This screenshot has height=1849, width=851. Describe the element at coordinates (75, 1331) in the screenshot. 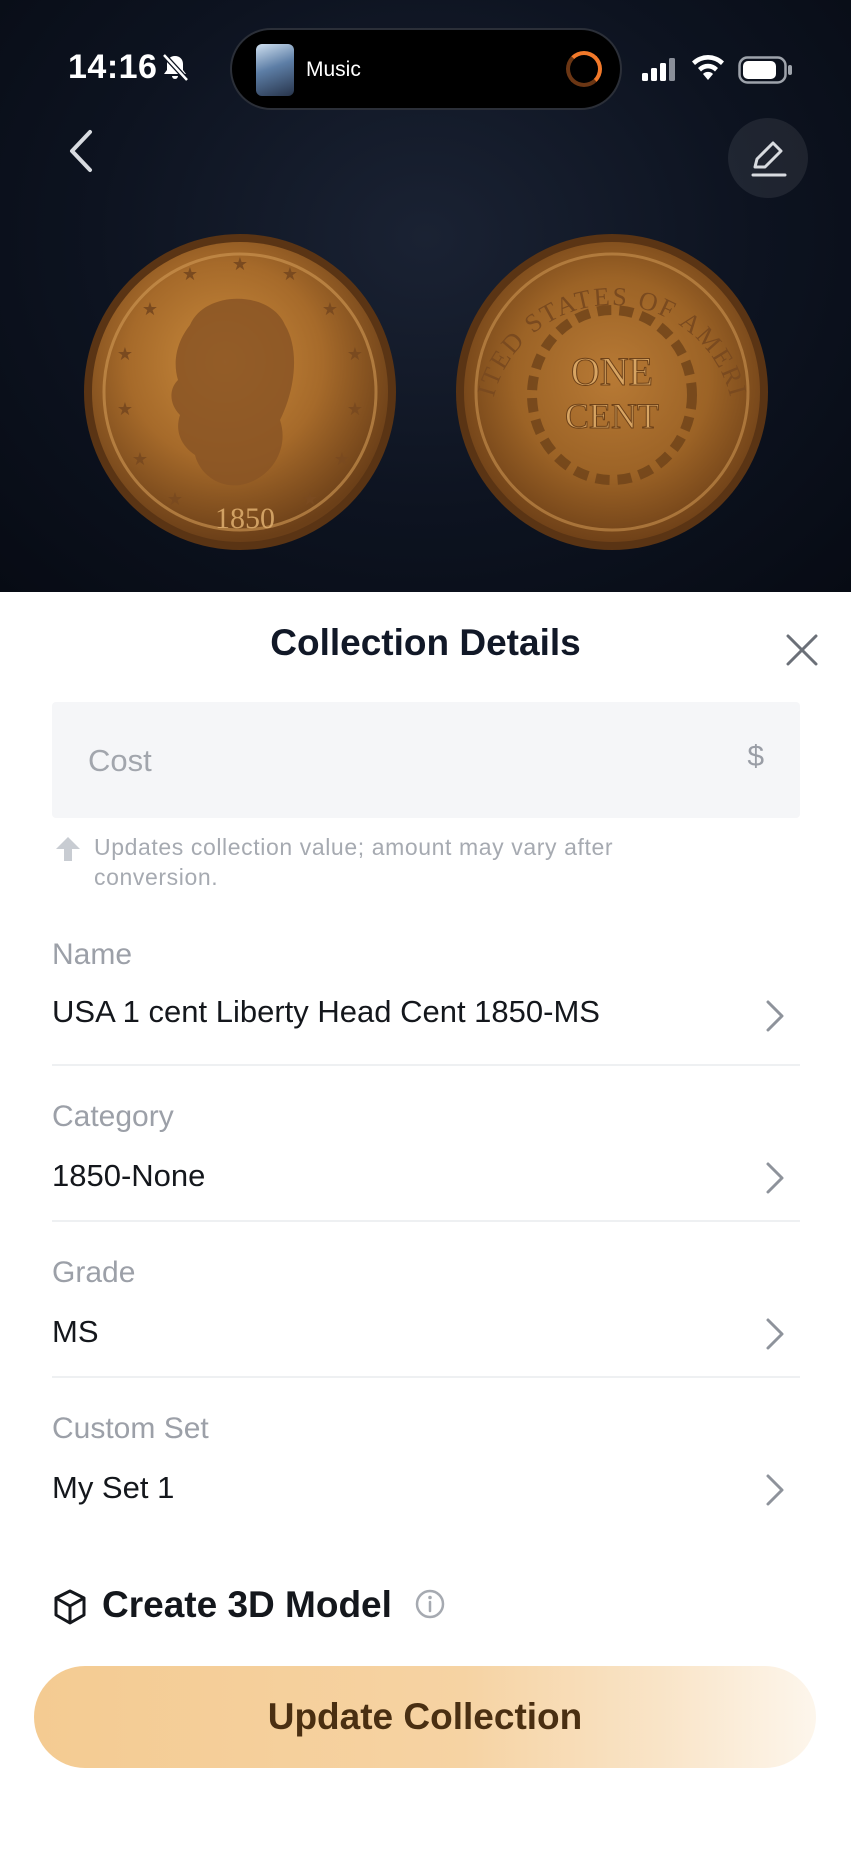

I see `grade-value: MS` at that location.